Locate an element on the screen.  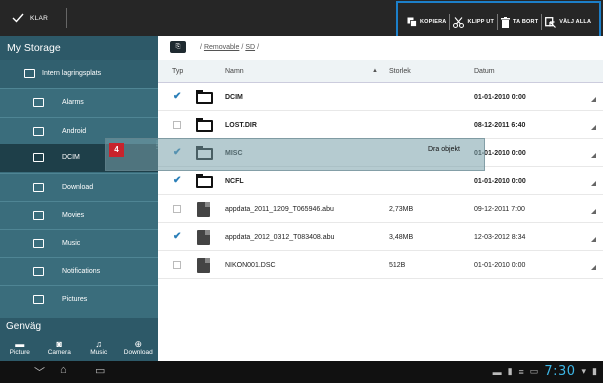
shortcut-label: Camera is located at coordinates (59, 352).